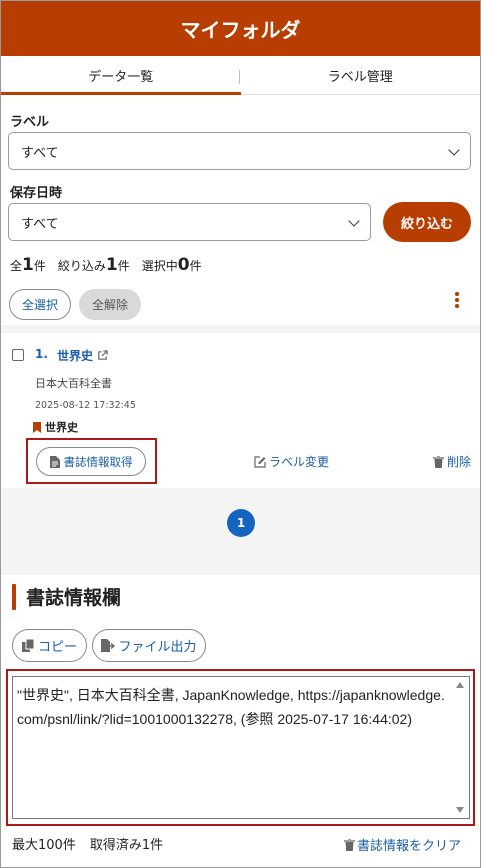 The height and width of the screenshot is (868, 481). Describe the element at coordinates (14, 596) in the screenshot. I see `section-bar` at that location.